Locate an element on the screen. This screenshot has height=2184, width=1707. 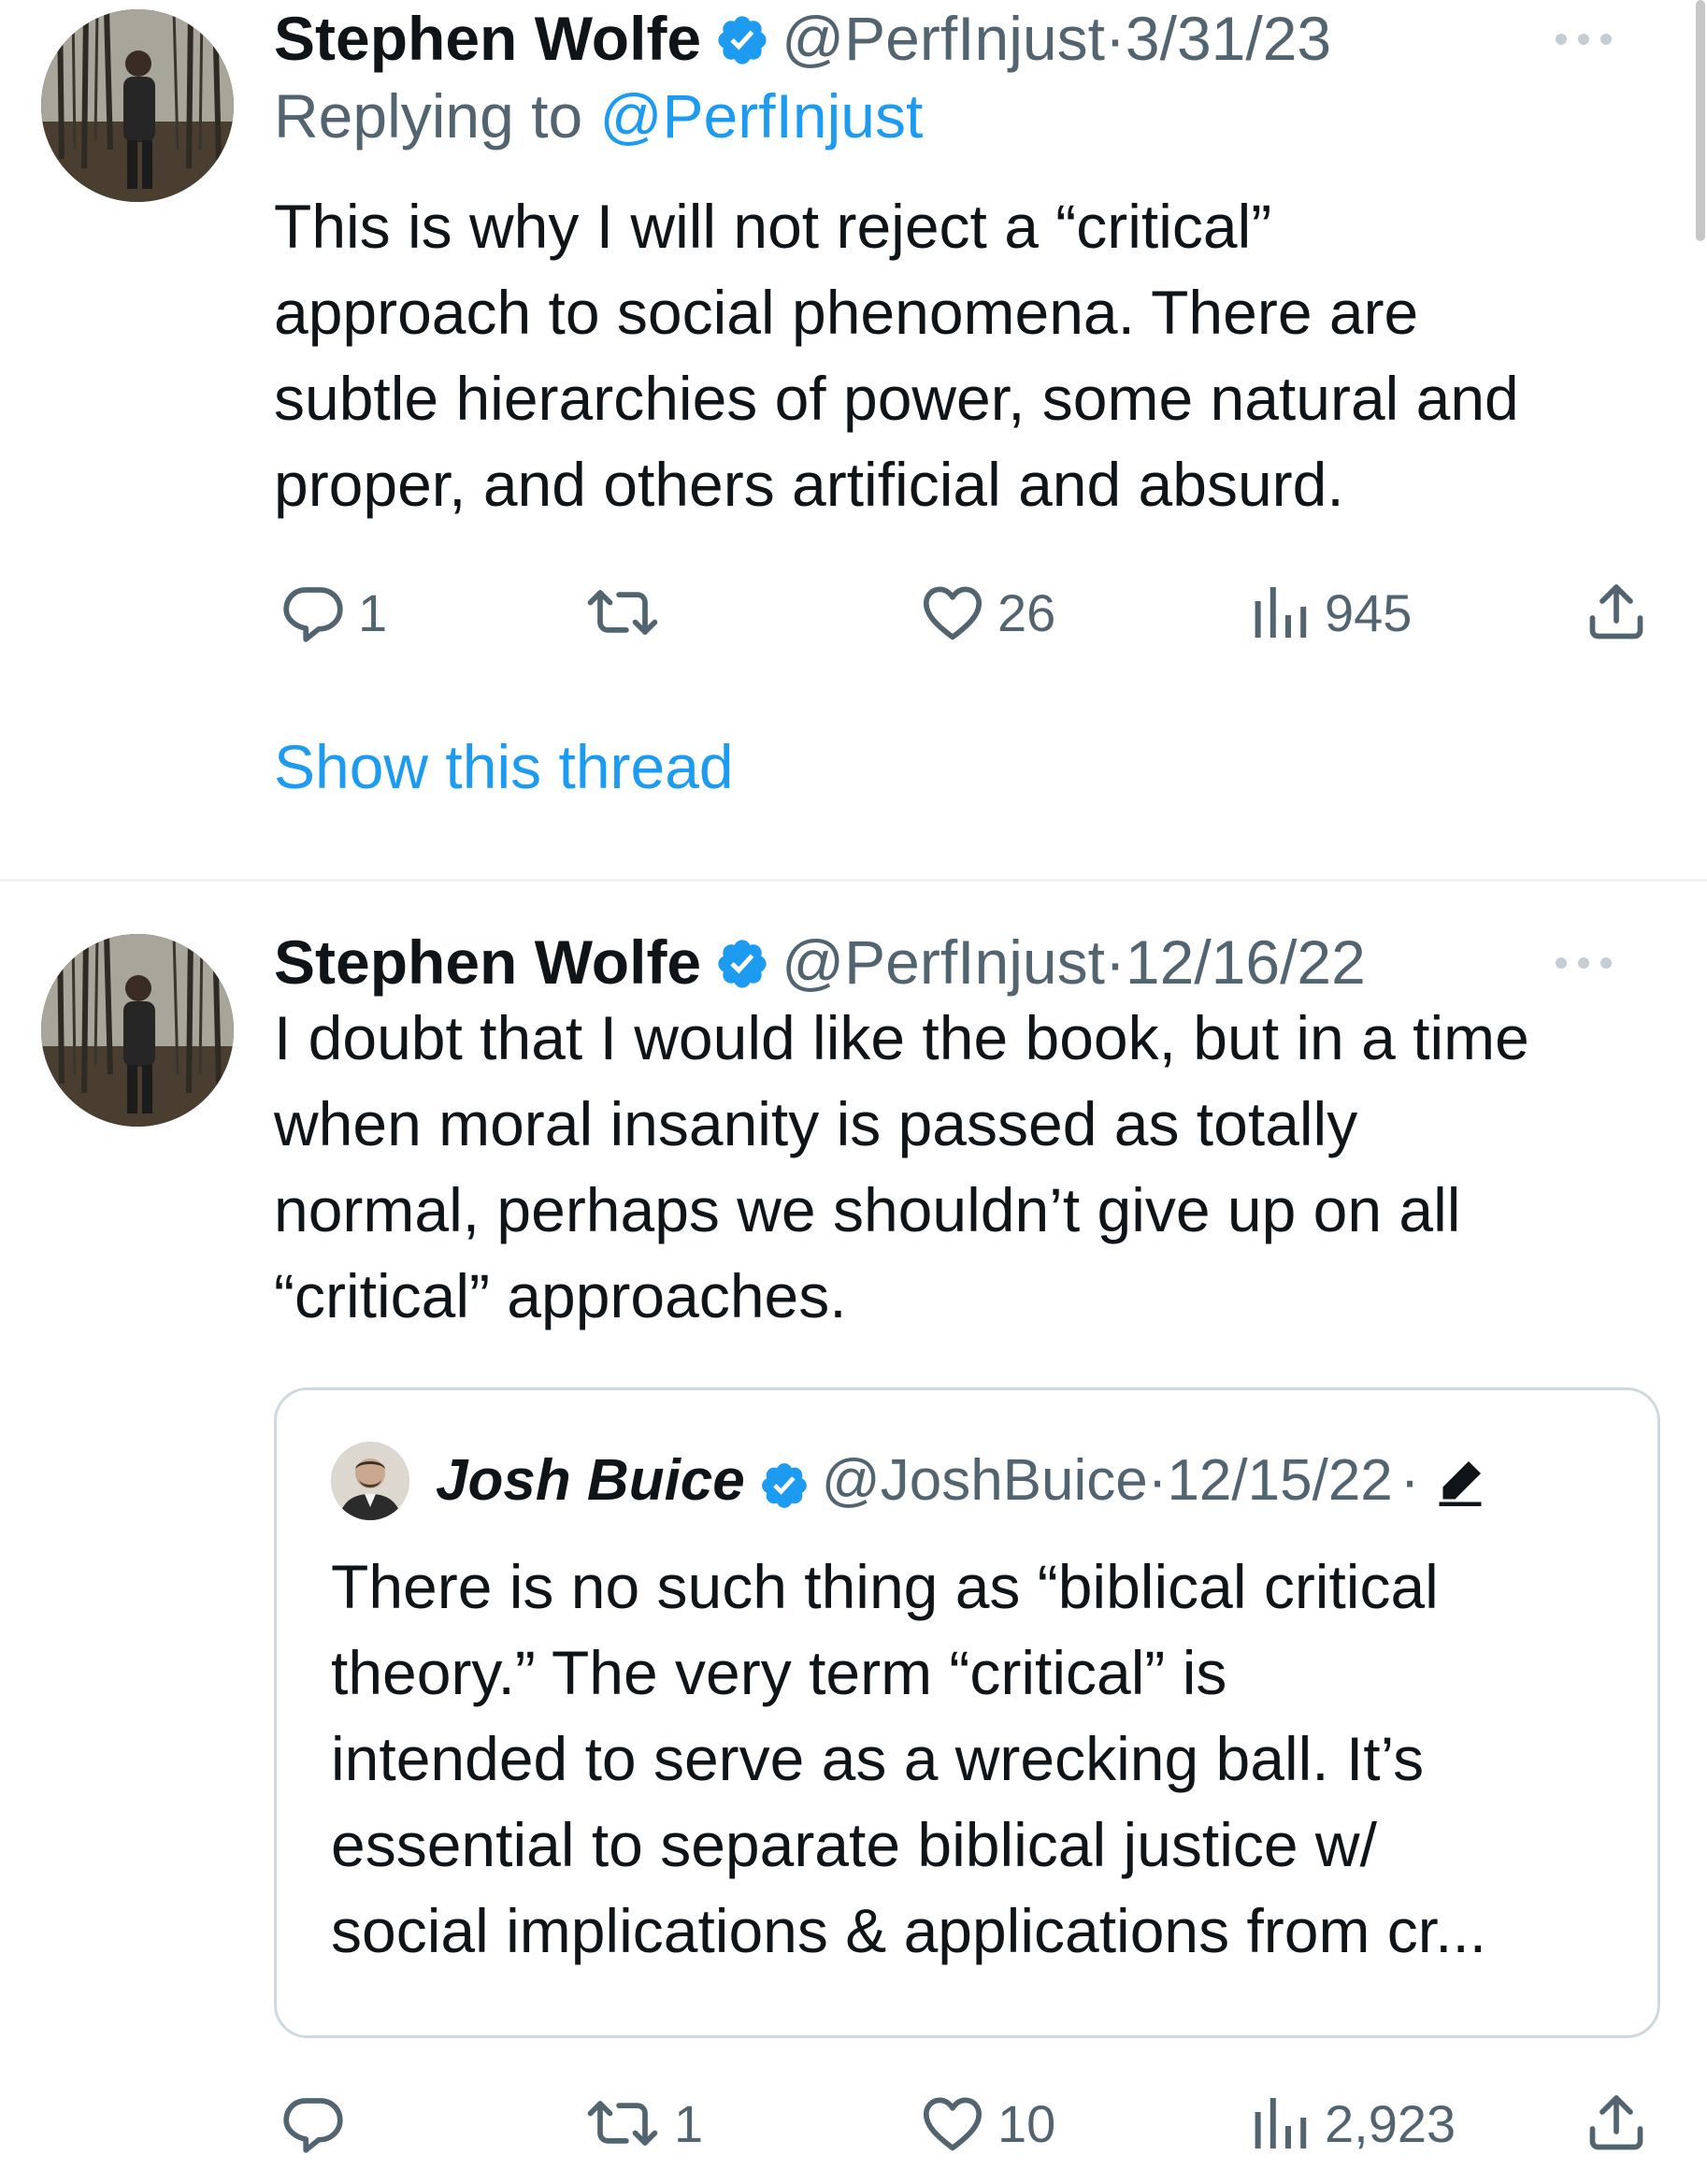
tweet-header: Stephen Wolfe @PerfInjust·12/16/22 is located at coordinates (970, 962).